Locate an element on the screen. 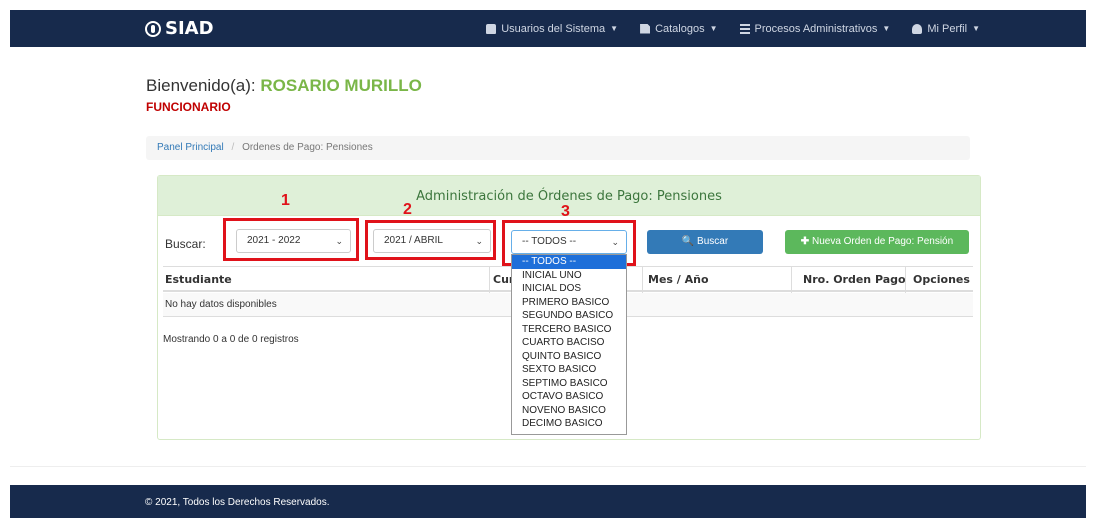 Image resolution: width=1096 pixels, height=521 pixels. nav-usuarios-label: Usuarios del Sistema is located at coordinates (553, 28).